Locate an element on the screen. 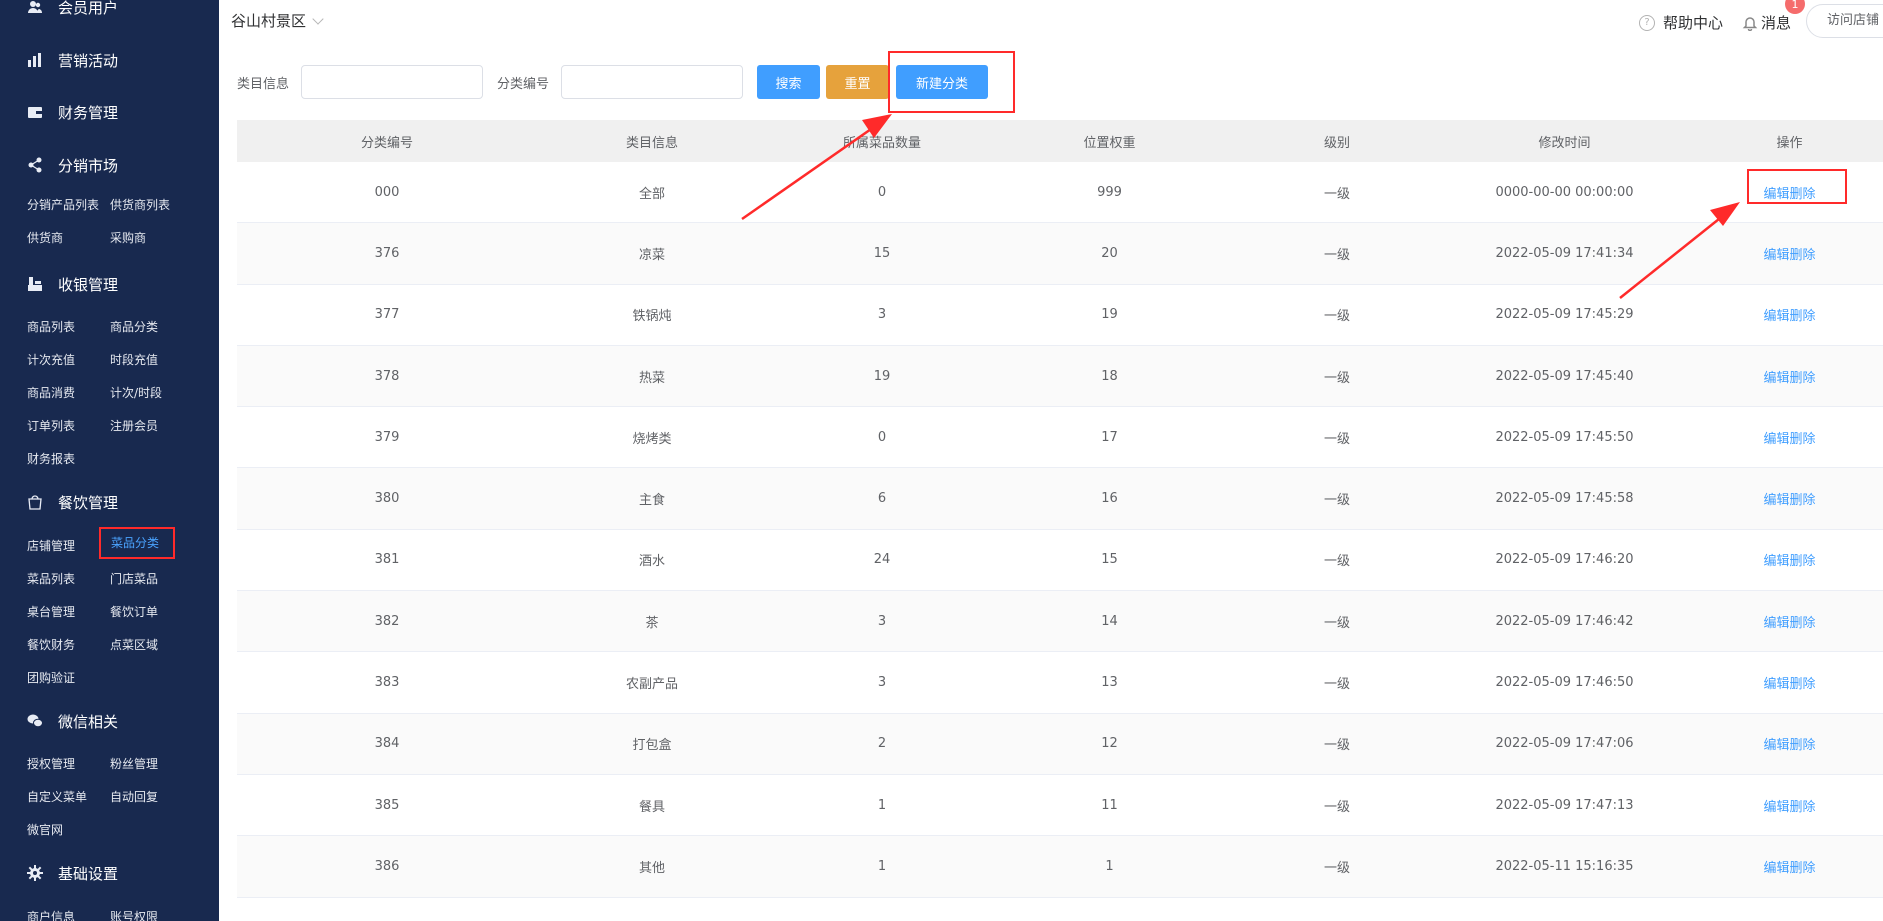  store-switcher: 谷山村景区 is located at coordinates (277, 20).